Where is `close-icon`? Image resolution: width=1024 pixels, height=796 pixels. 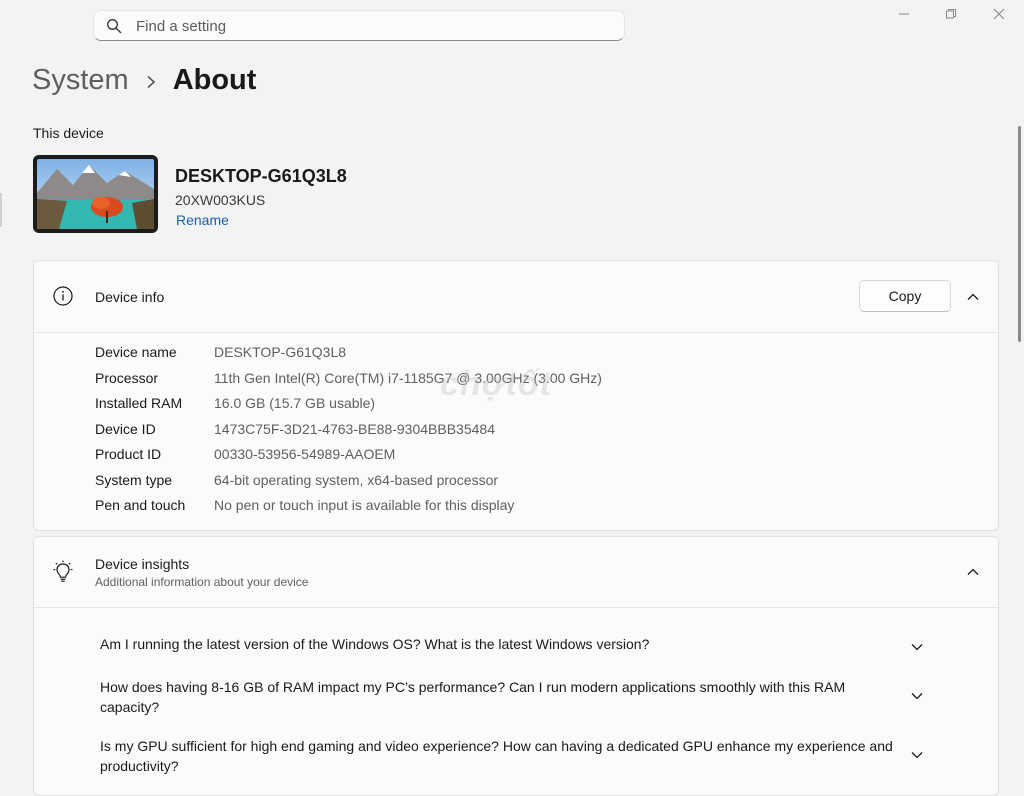
close-icon is located at coordinates (999, 16).